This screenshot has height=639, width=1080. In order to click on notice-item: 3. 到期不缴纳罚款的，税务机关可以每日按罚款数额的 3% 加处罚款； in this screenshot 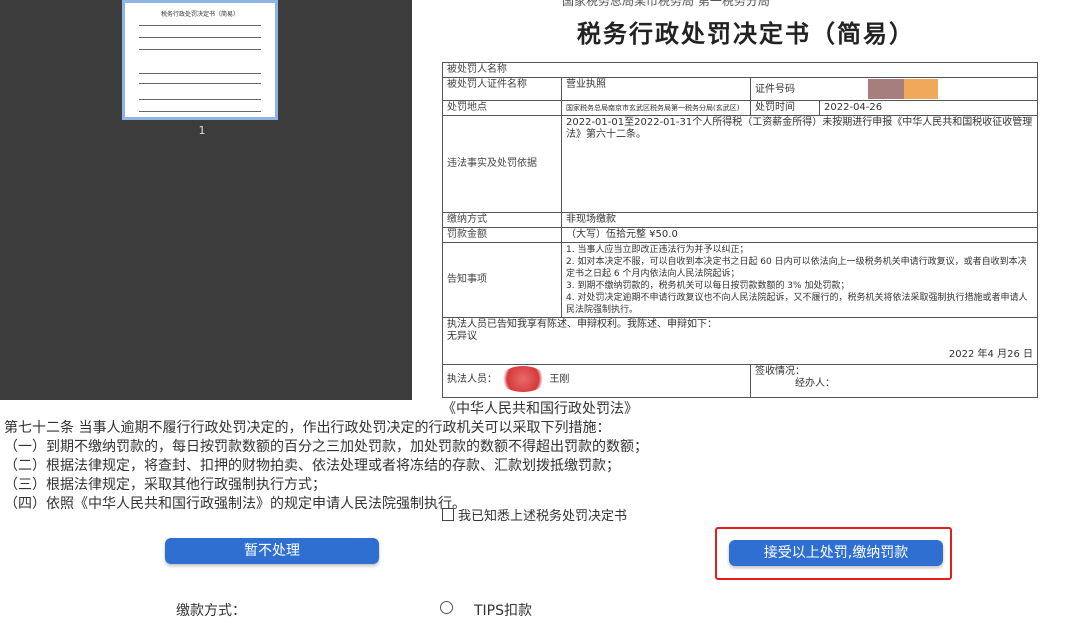, I will do `click(708, 286)`.